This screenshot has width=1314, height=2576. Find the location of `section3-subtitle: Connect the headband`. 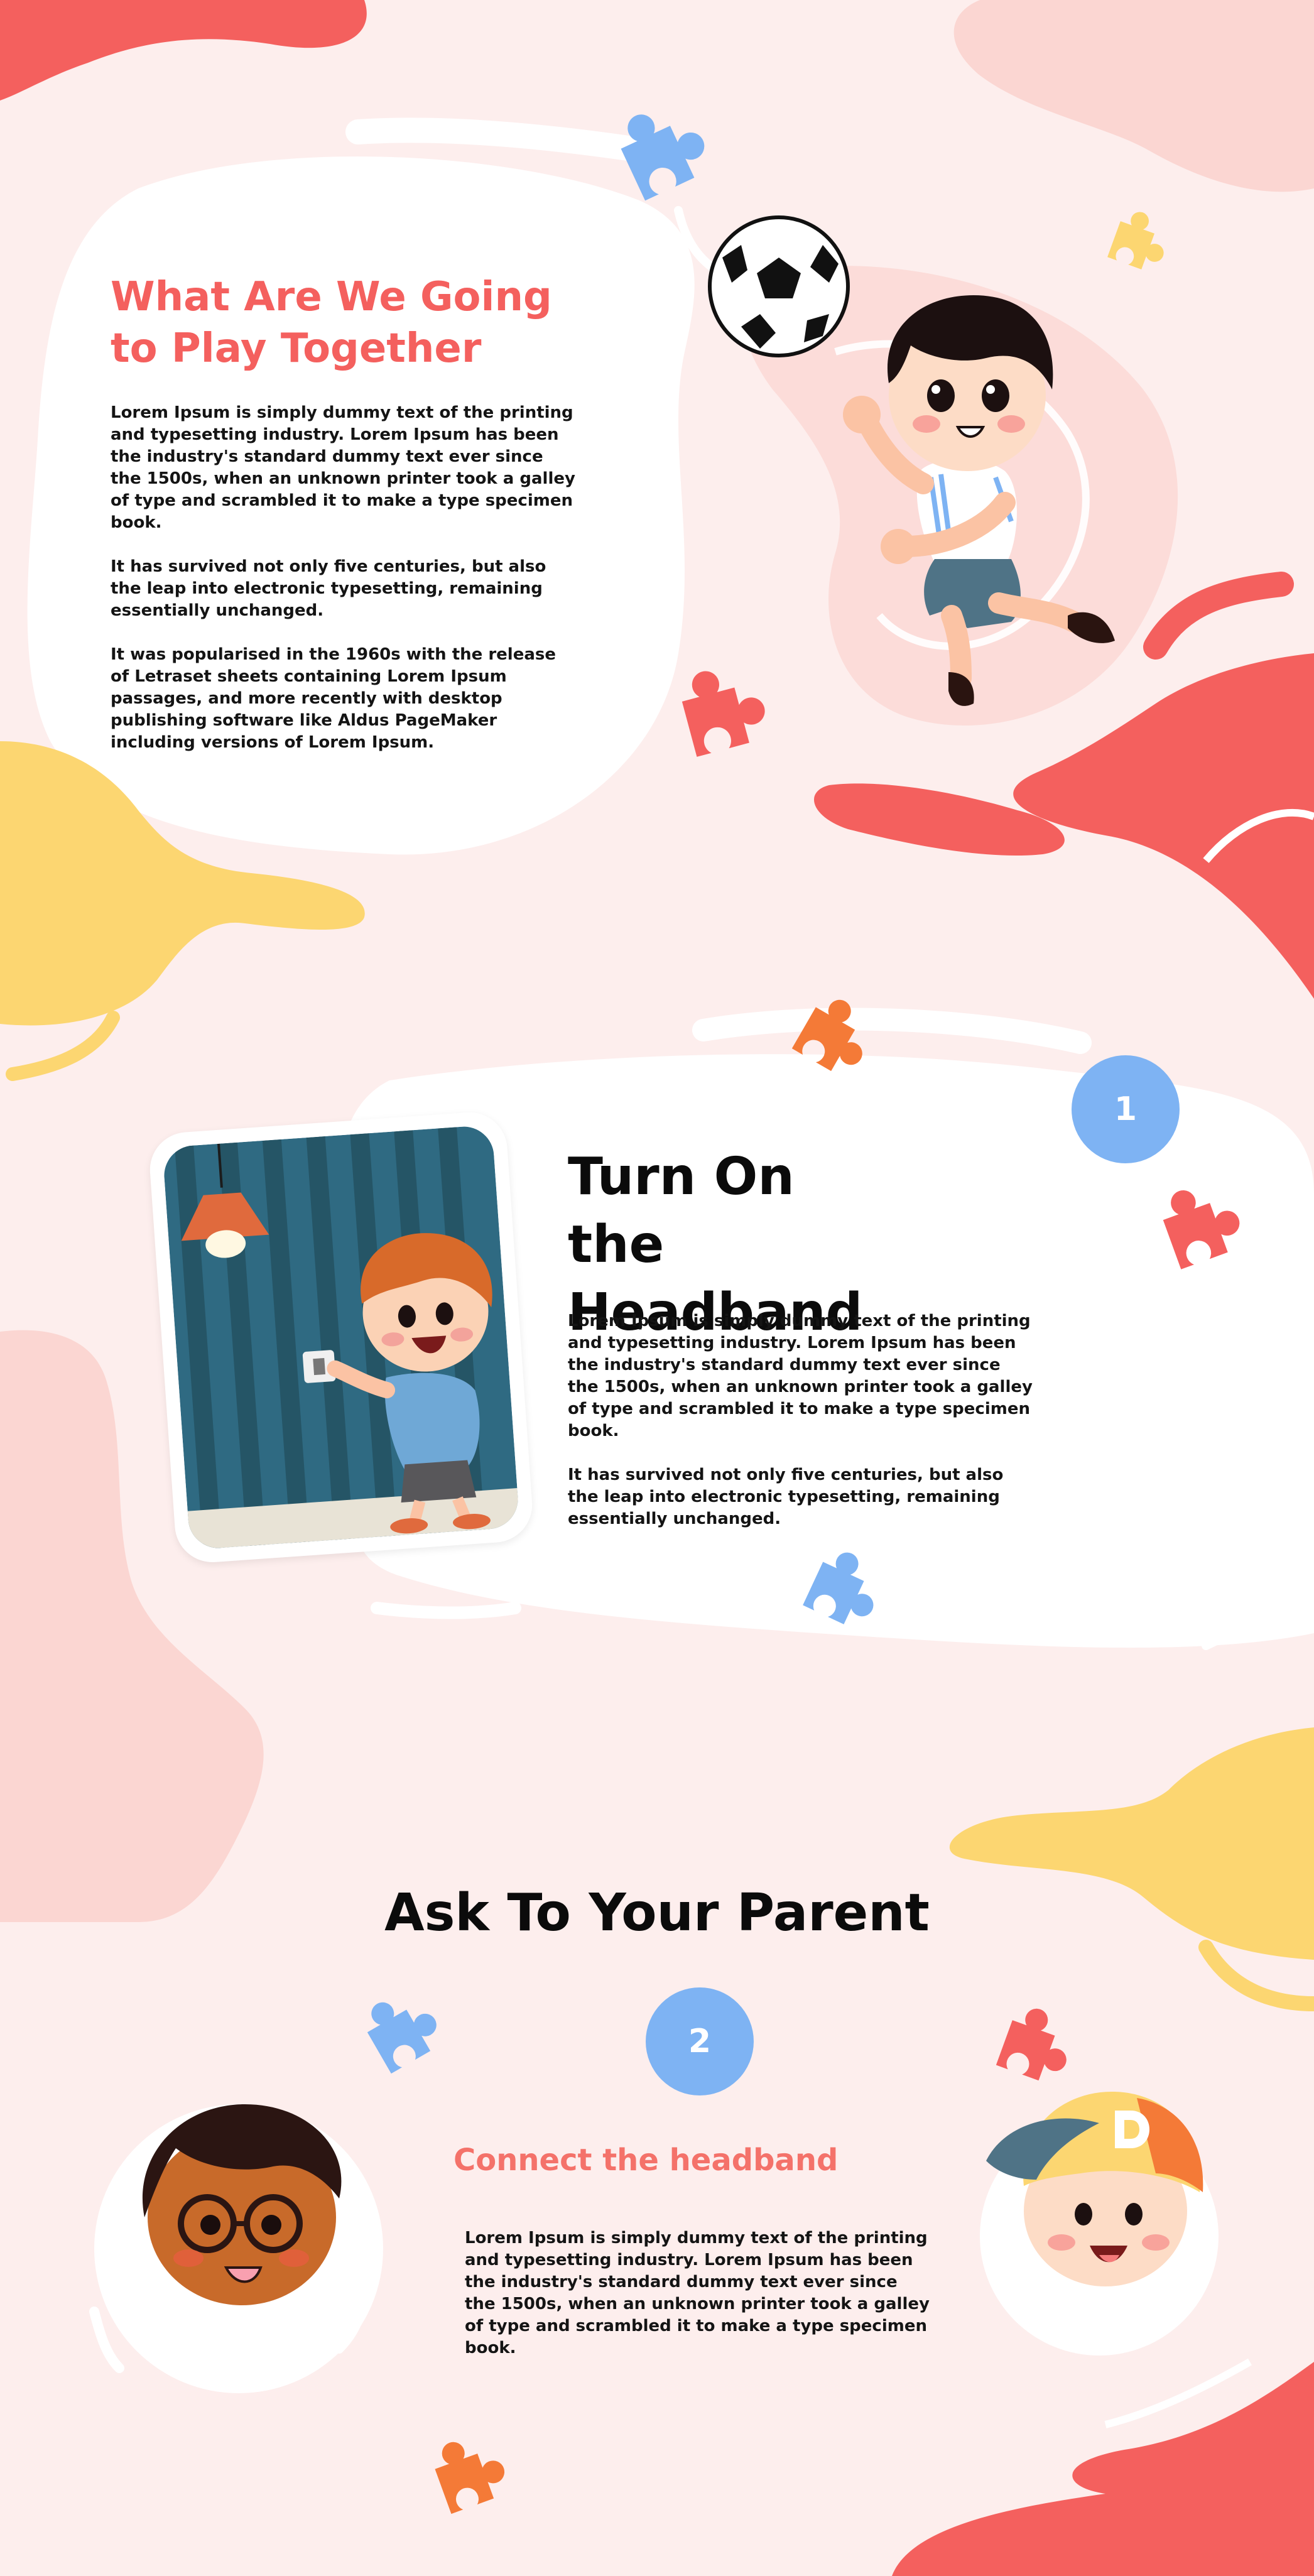

section3-subtitle: Connect the headband is located at coordinates (646, 2160).